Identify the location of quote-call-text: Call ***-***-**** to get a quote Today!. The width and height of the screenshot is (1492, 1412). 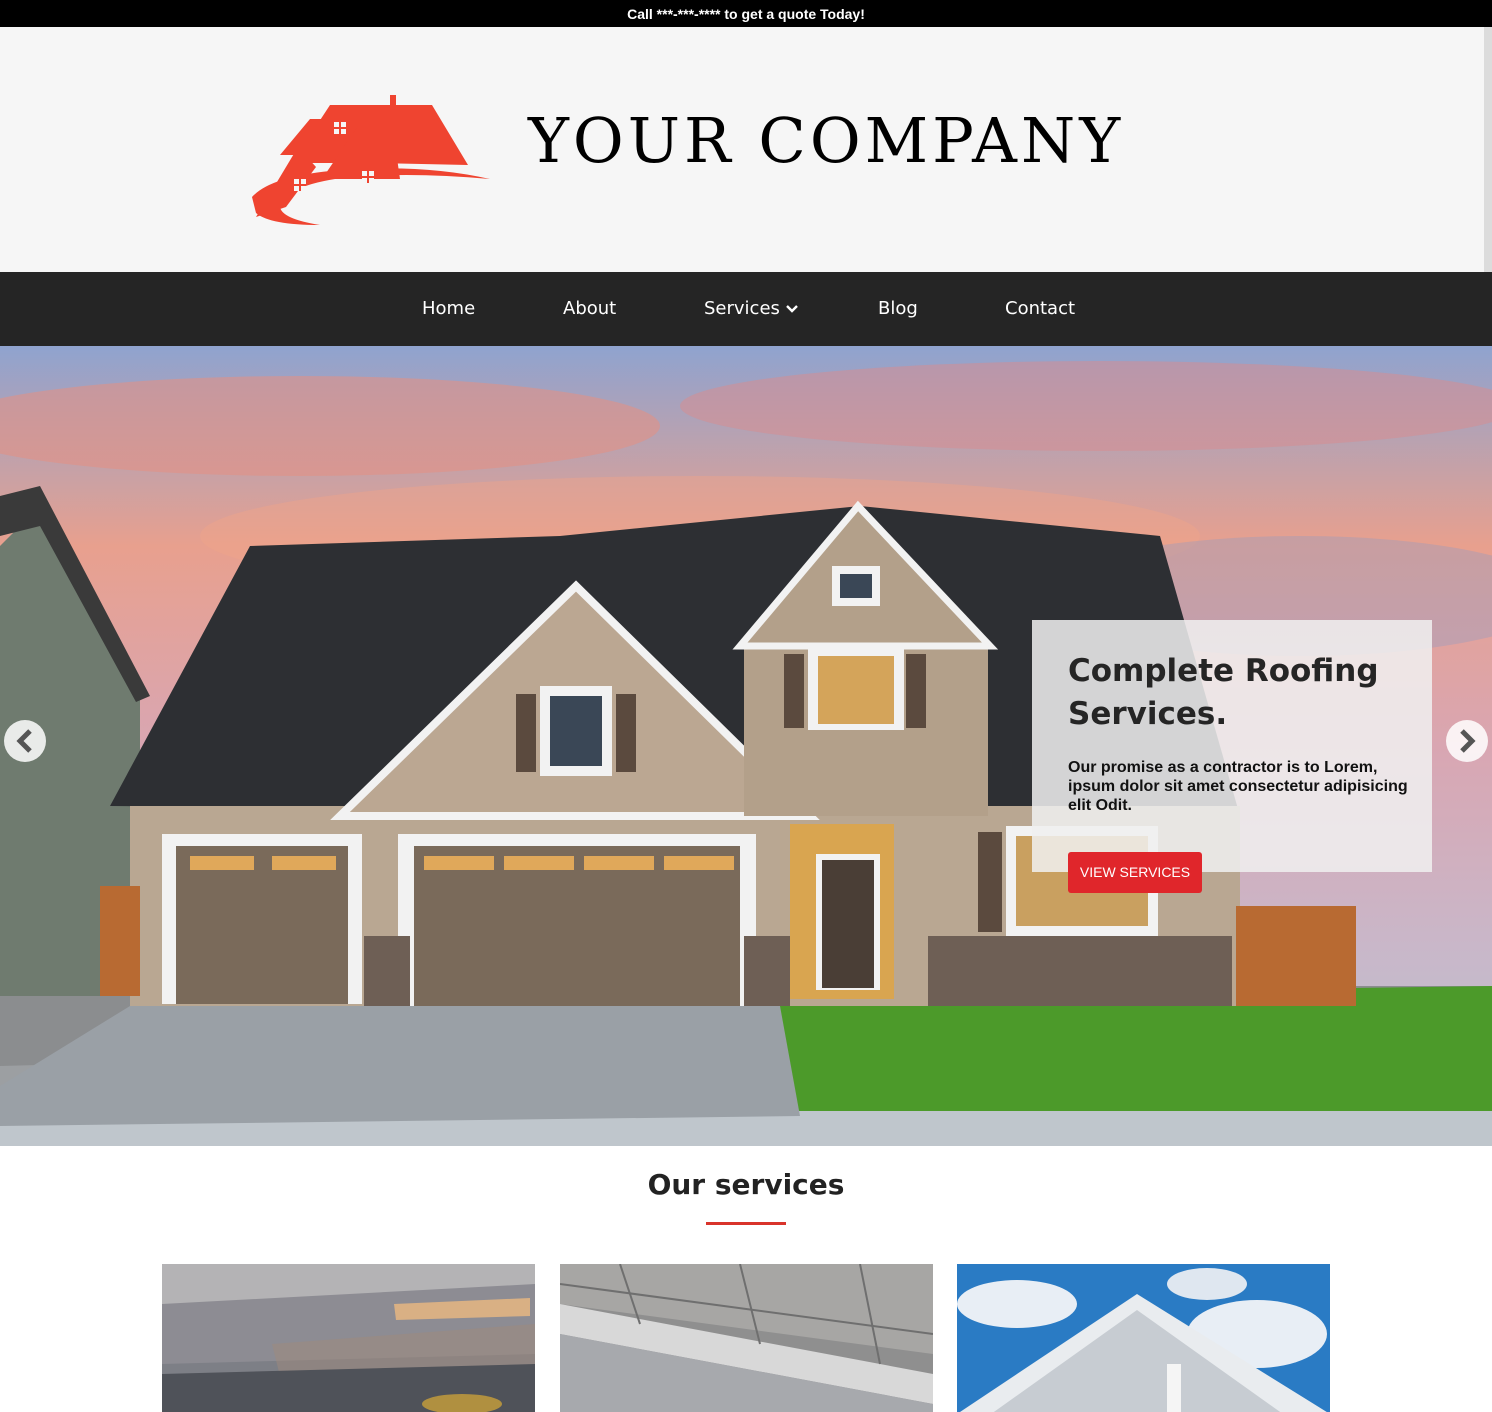
(746, 14).